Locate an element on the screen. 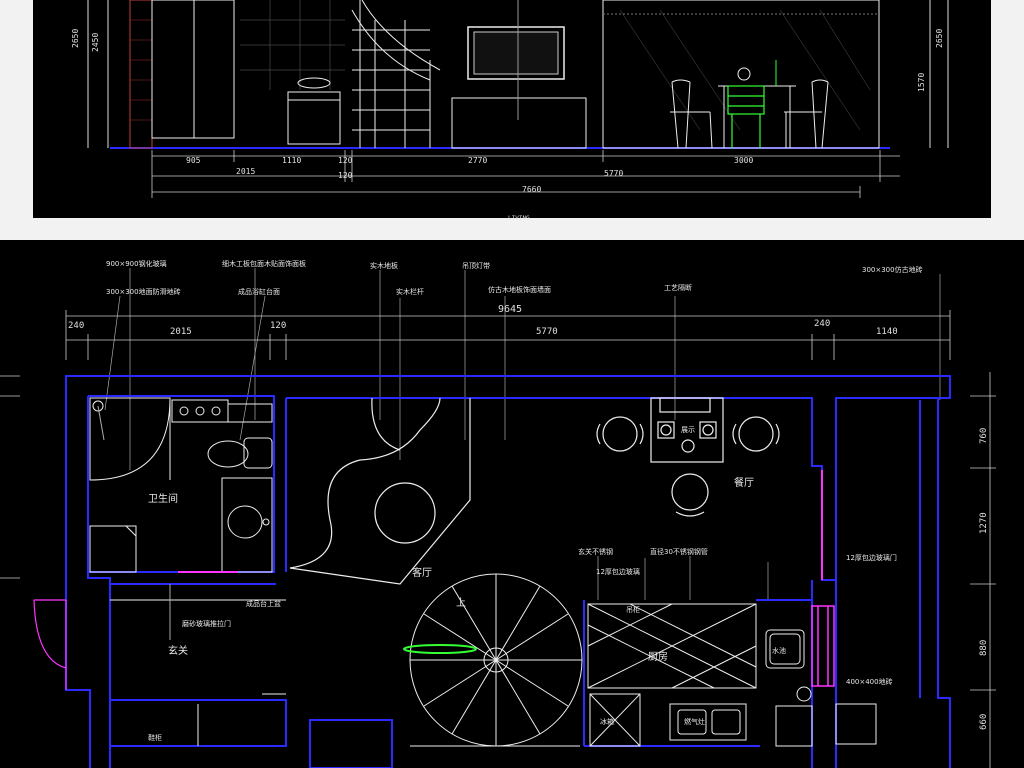 This screenshot has width=1024, height=768. elev-dim-total: 7660 is located at coordinates (531, 189).